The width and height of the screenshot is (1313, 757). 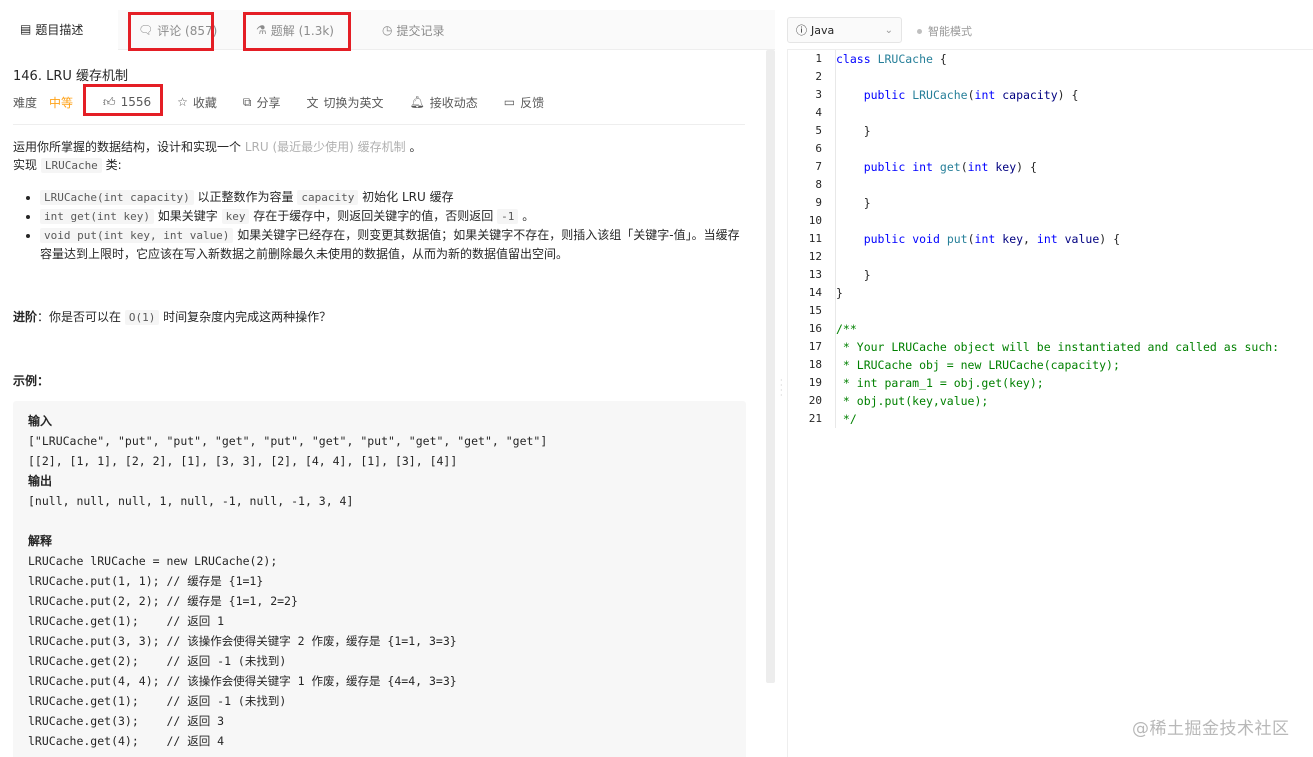 I want to click on example-line: LRUCache lRUCache = new LRUCache(2);, so click(x=153, y=561).